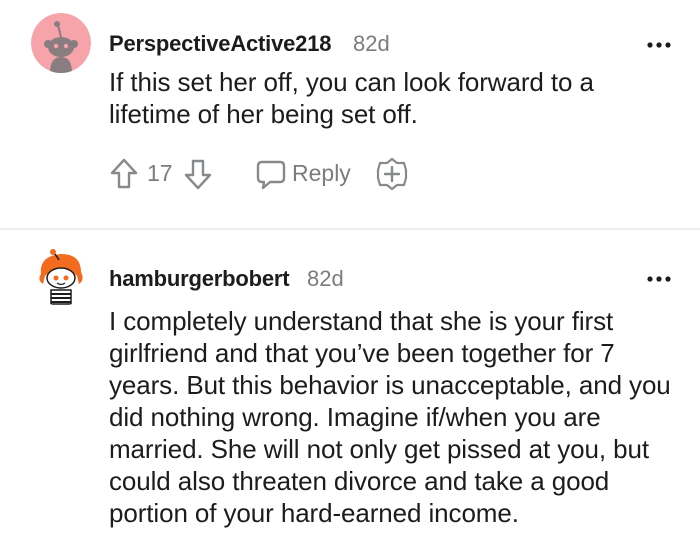  What do you see at coordinates (61, 276) in the screenshot?
I see `snoo-avatar-icon` at bounding box center [61, 276].